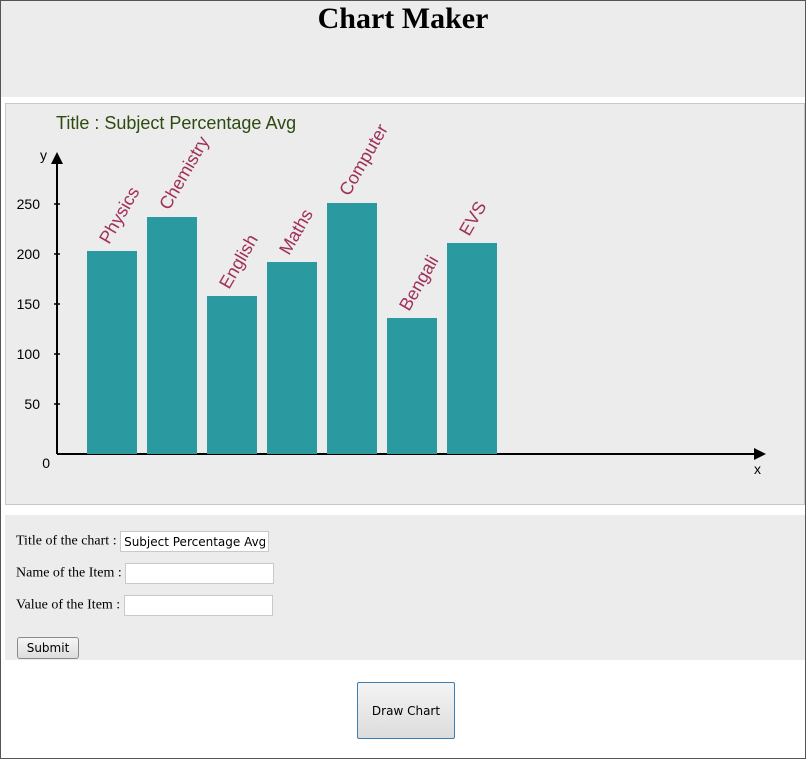 This screenshot has height=759, width=806. Describe the element at coordinates (238, 261) in the screenshot. I see `bar-label: English` at that location.